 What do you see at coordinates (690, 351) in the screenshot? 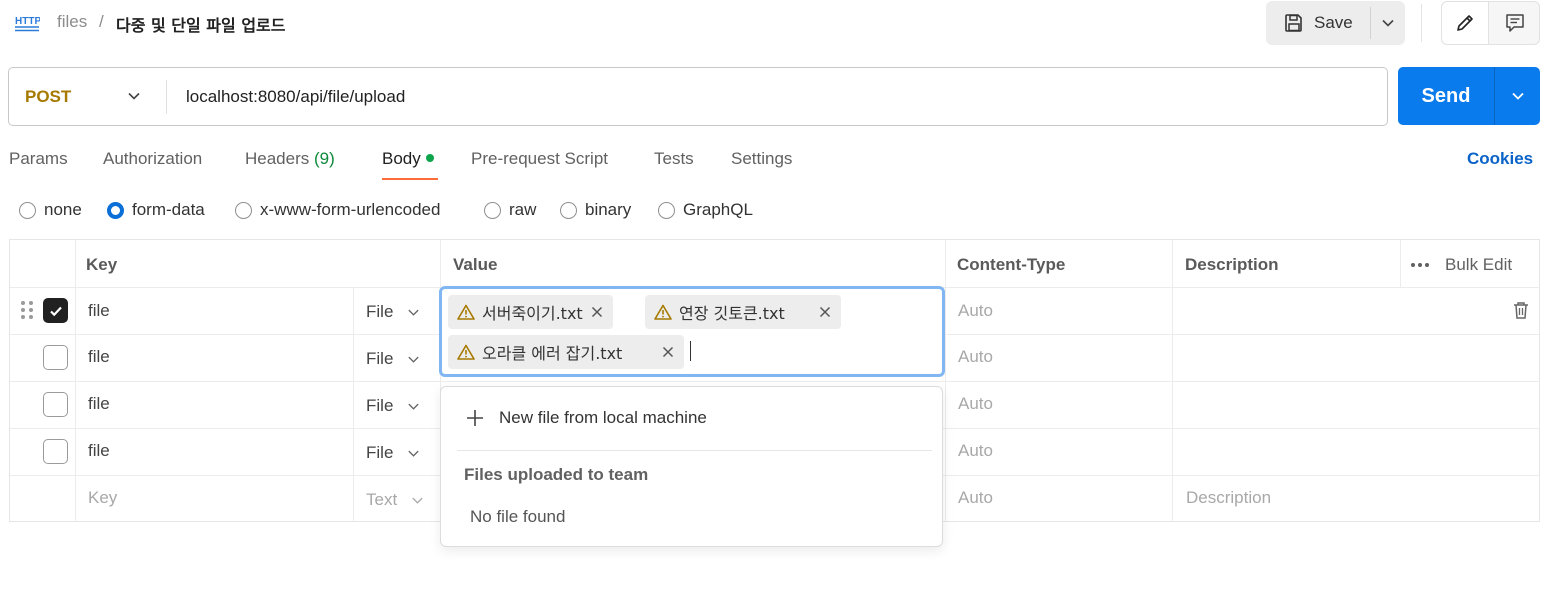
I see `text-cursor` at bounding box center [690, 351].